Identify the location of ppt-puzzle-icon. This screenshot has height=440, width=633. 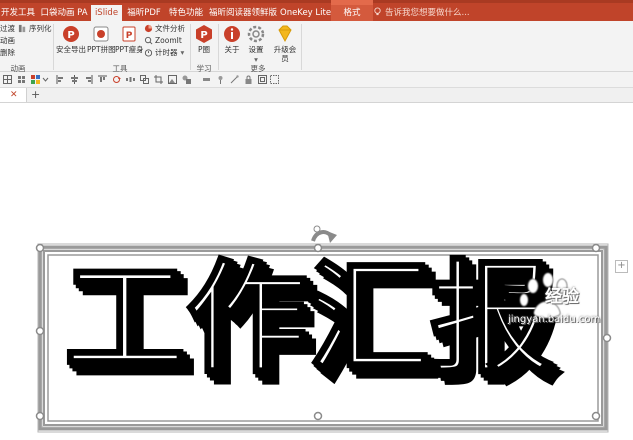
(101, 34).